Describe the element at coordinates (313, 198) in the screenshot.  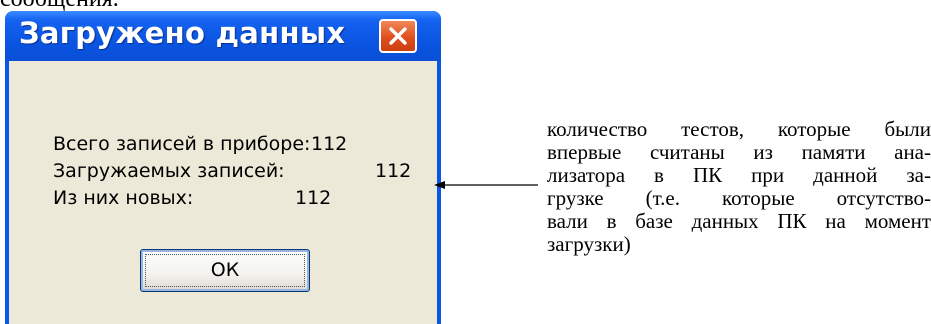
I see `new-records-value: 112` at that location.